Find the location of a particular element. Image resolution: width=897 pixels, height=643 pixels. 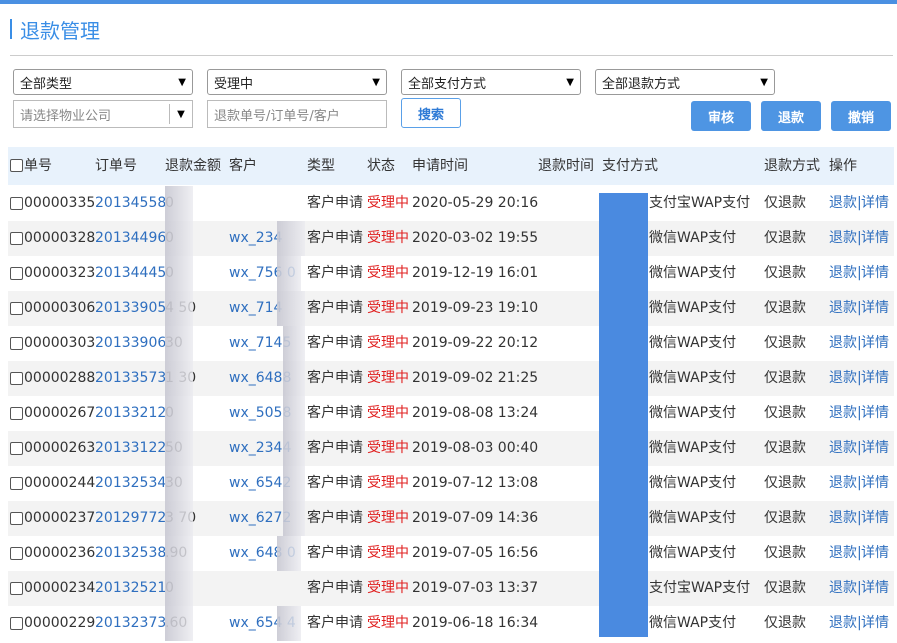

keyword-input: 退款单号/订单号/客户 is located at coordinates (297, 114).